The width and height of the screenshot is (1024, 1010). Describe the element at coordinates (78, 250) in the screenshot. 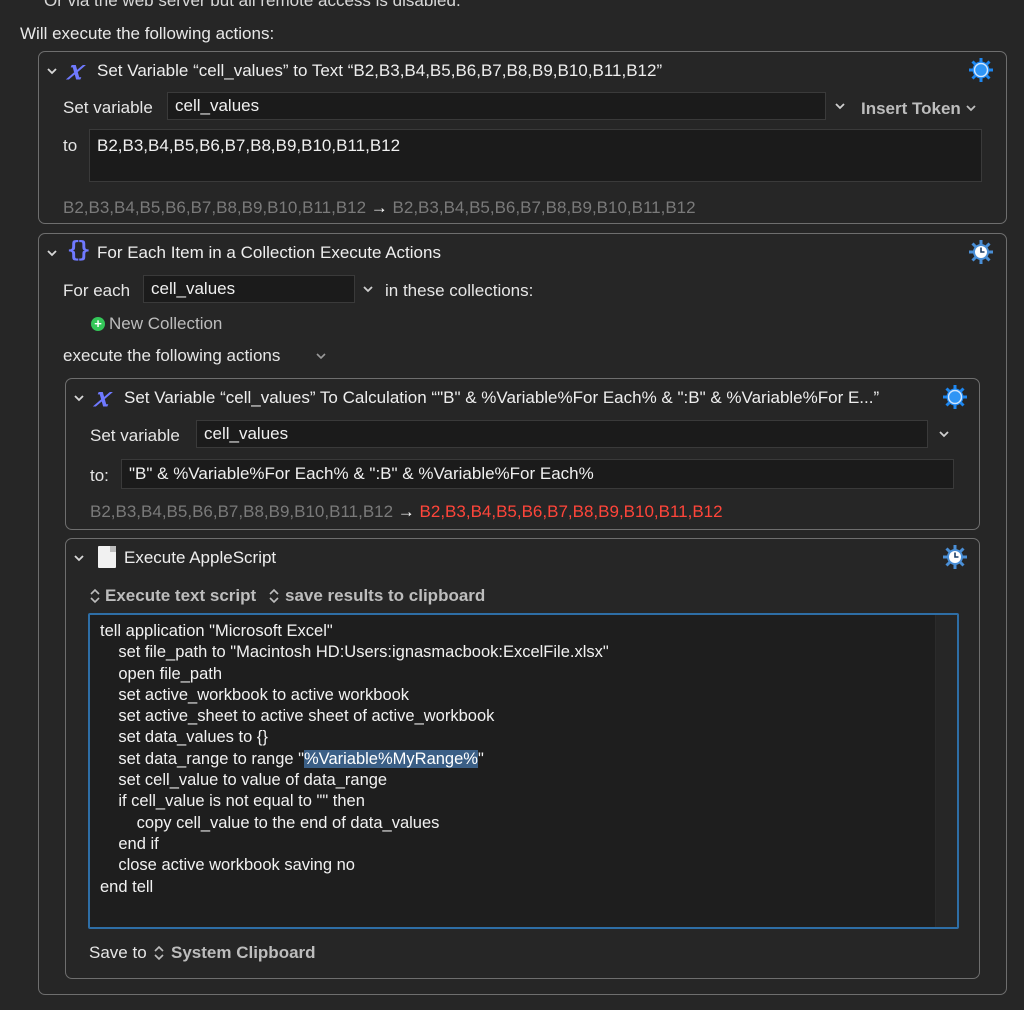

I see `braces-icon: {}` at that location.